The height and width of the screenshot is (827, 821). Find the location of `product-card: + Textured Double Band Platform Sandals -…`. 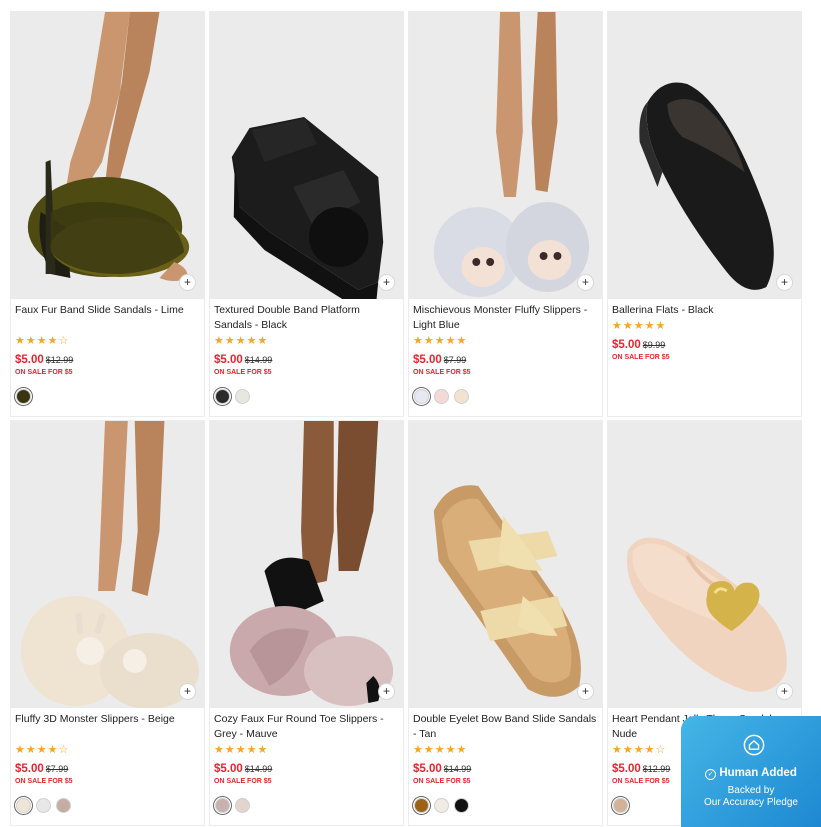

product-card: + Textured Double Band Platform Sandals -… is located at coordinates (306, 214).